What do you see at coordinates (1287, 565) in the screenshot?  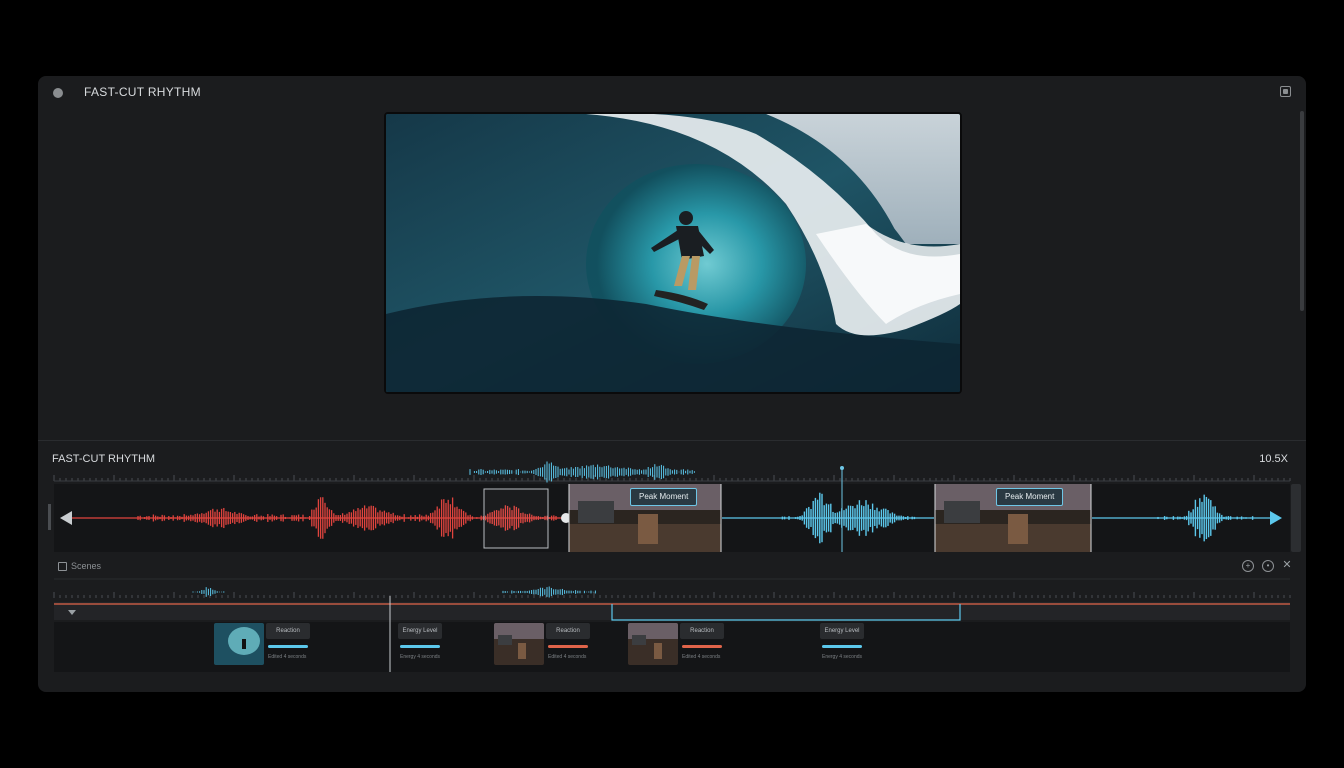 I see `close-icon: ✕` at bounding box center [1287, 565].